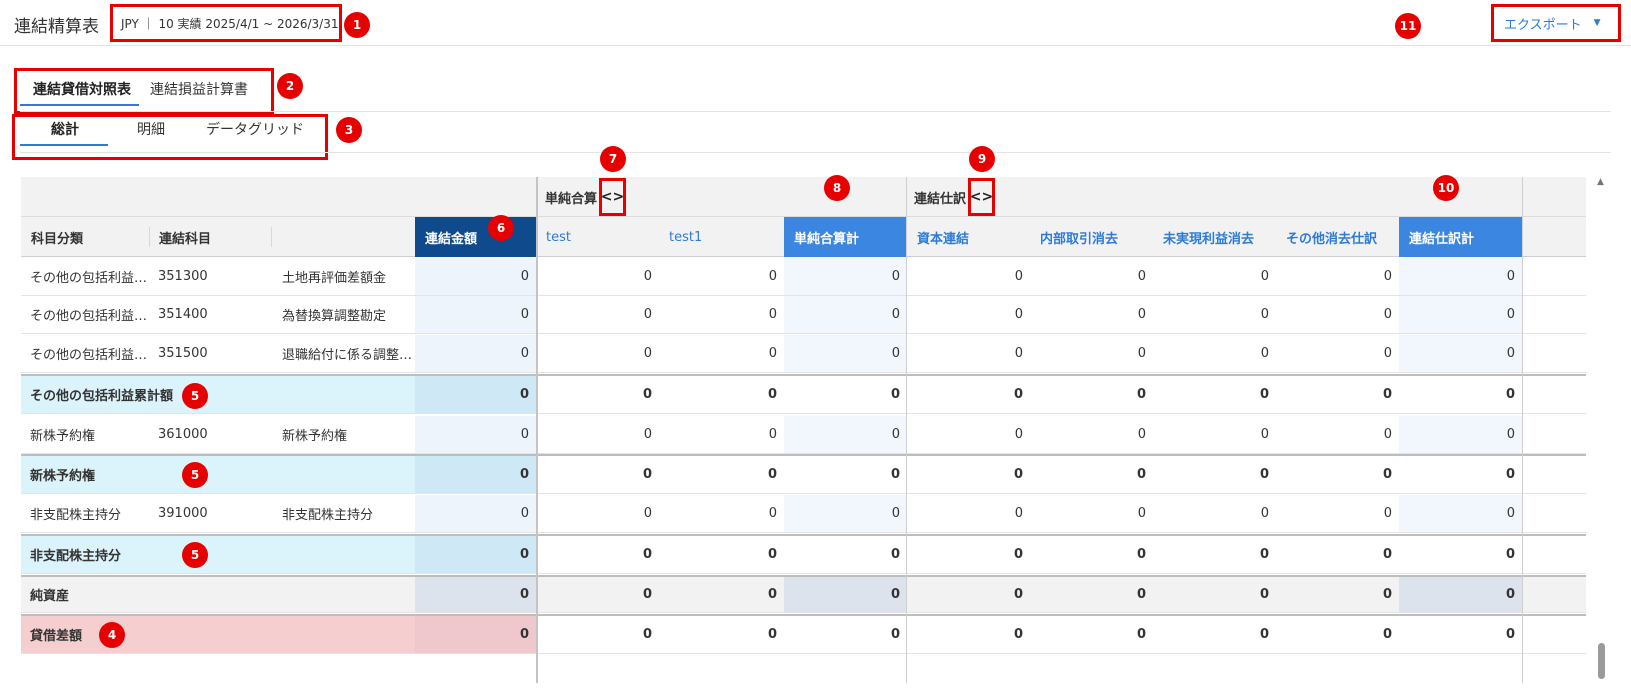 The height and width of the screenshot is (693, 1631). Describe the element at coordinates (968, 237) in the screenshot. I see `col-capital-consolidation: 資本連結` at that location.